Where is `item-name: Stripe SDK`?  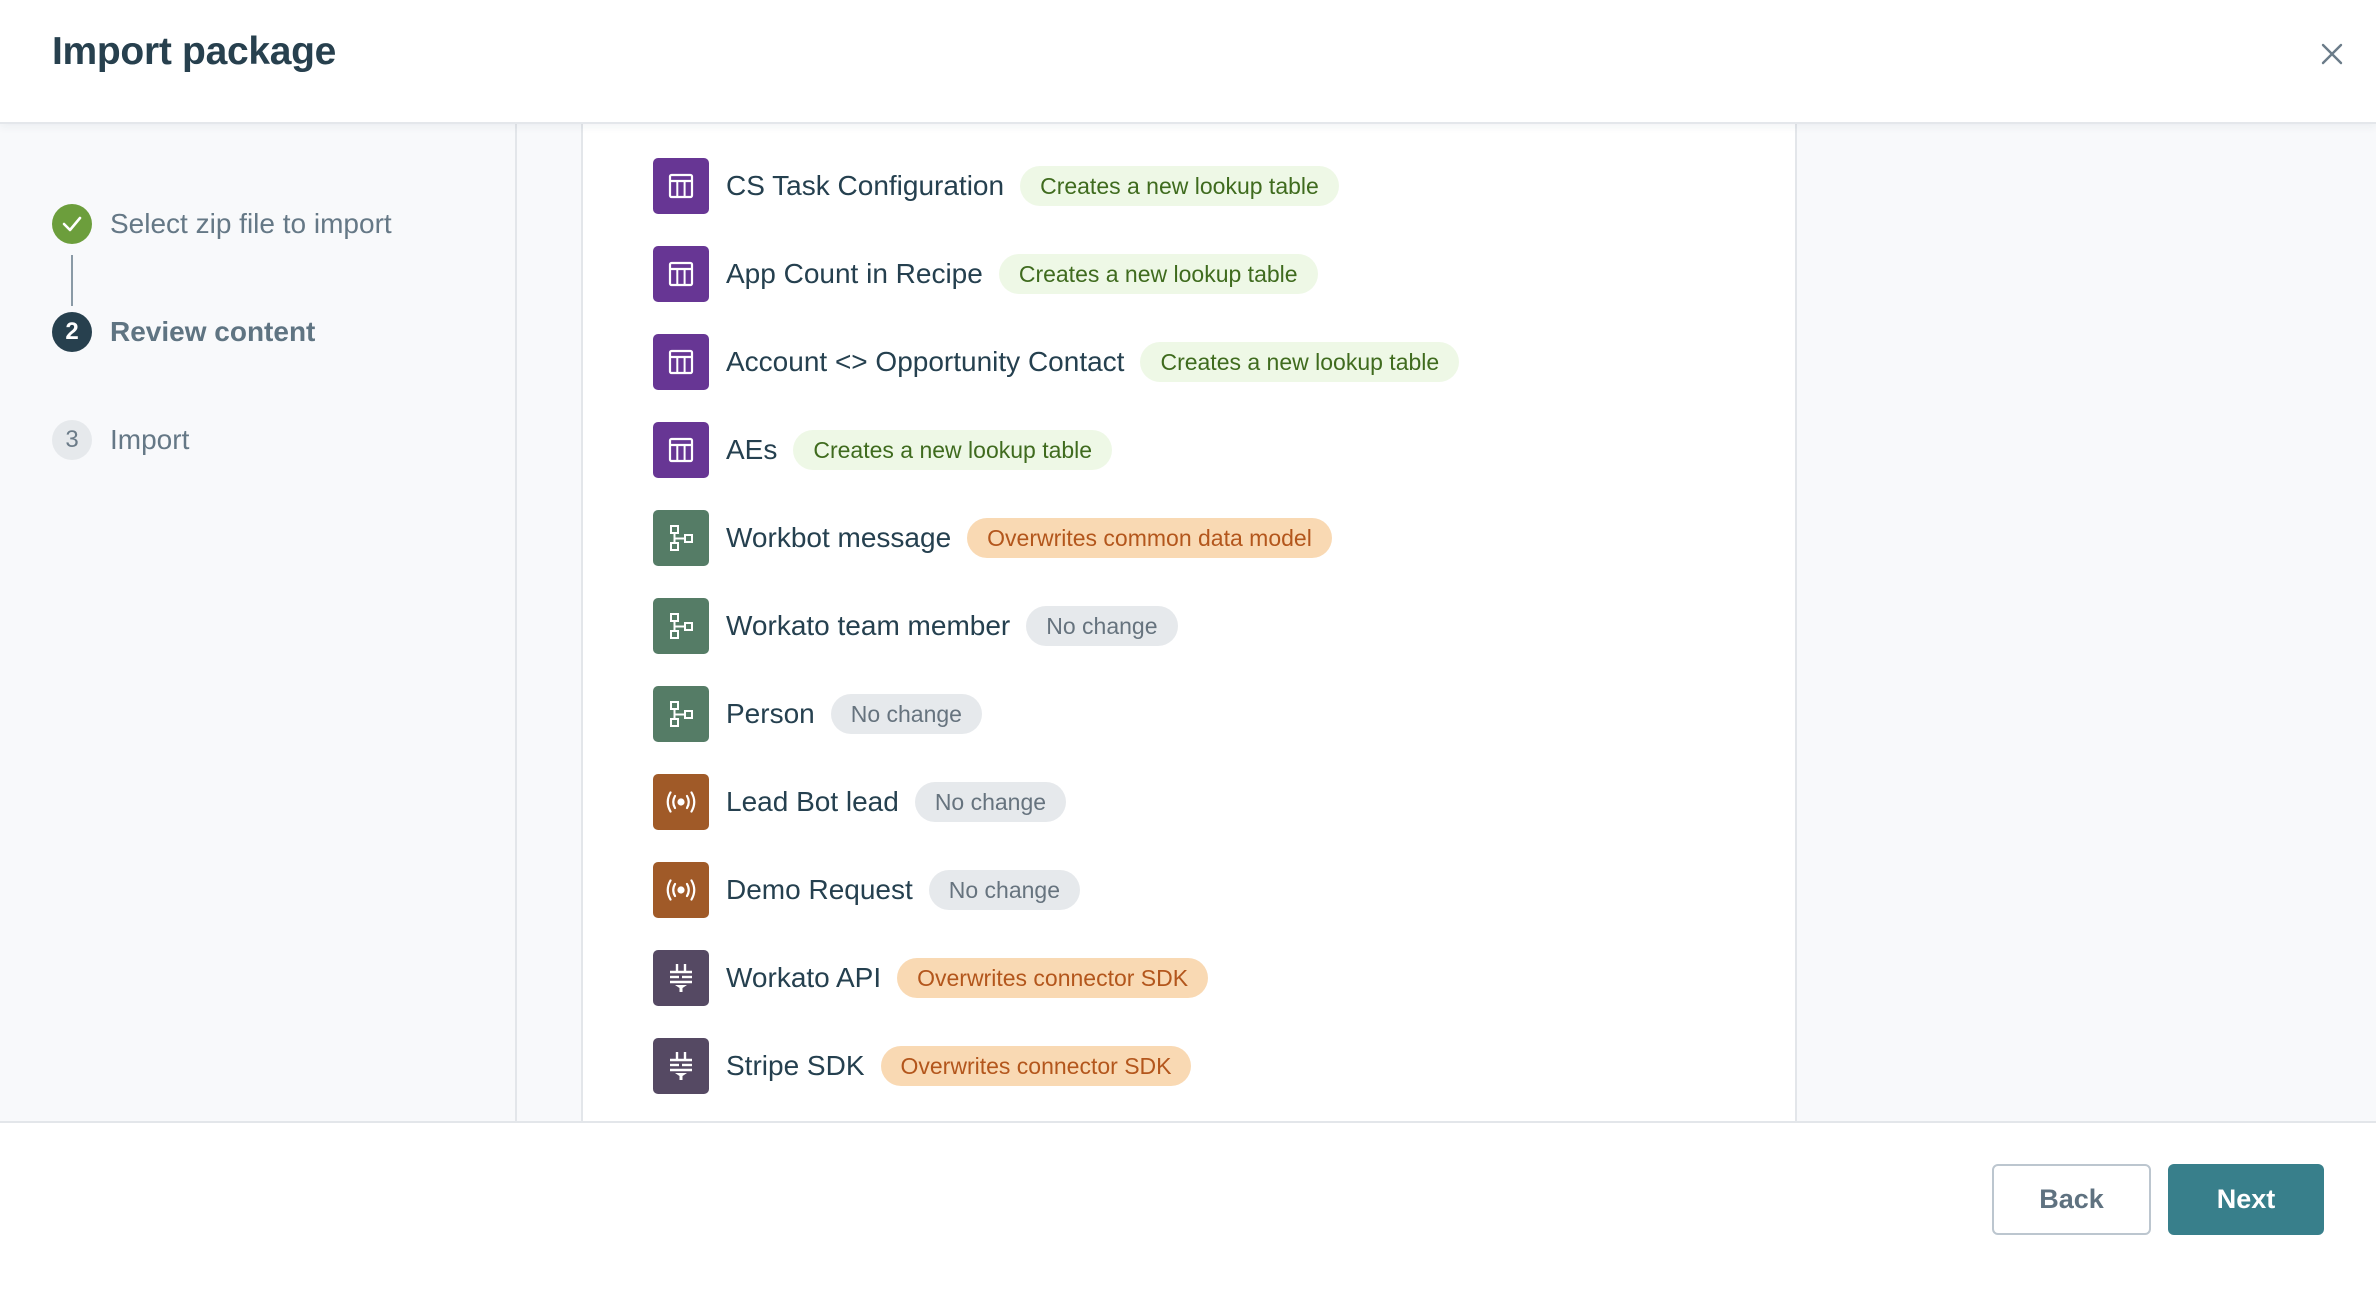 item-name: Stripe SDK is located at coordinates (795, 1065).